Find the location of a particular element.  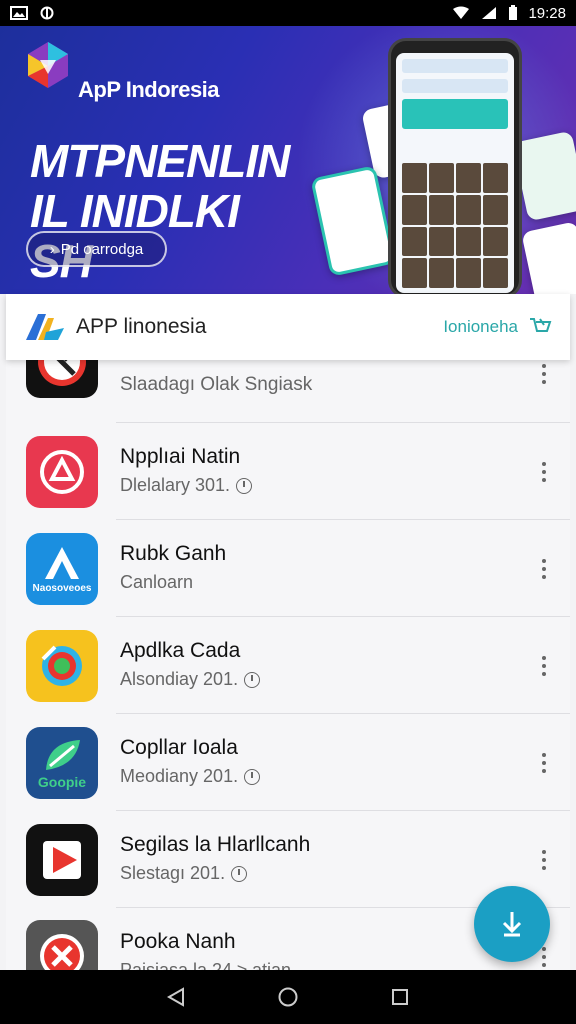

letter-a-icon is located at coordinates (62, 563).